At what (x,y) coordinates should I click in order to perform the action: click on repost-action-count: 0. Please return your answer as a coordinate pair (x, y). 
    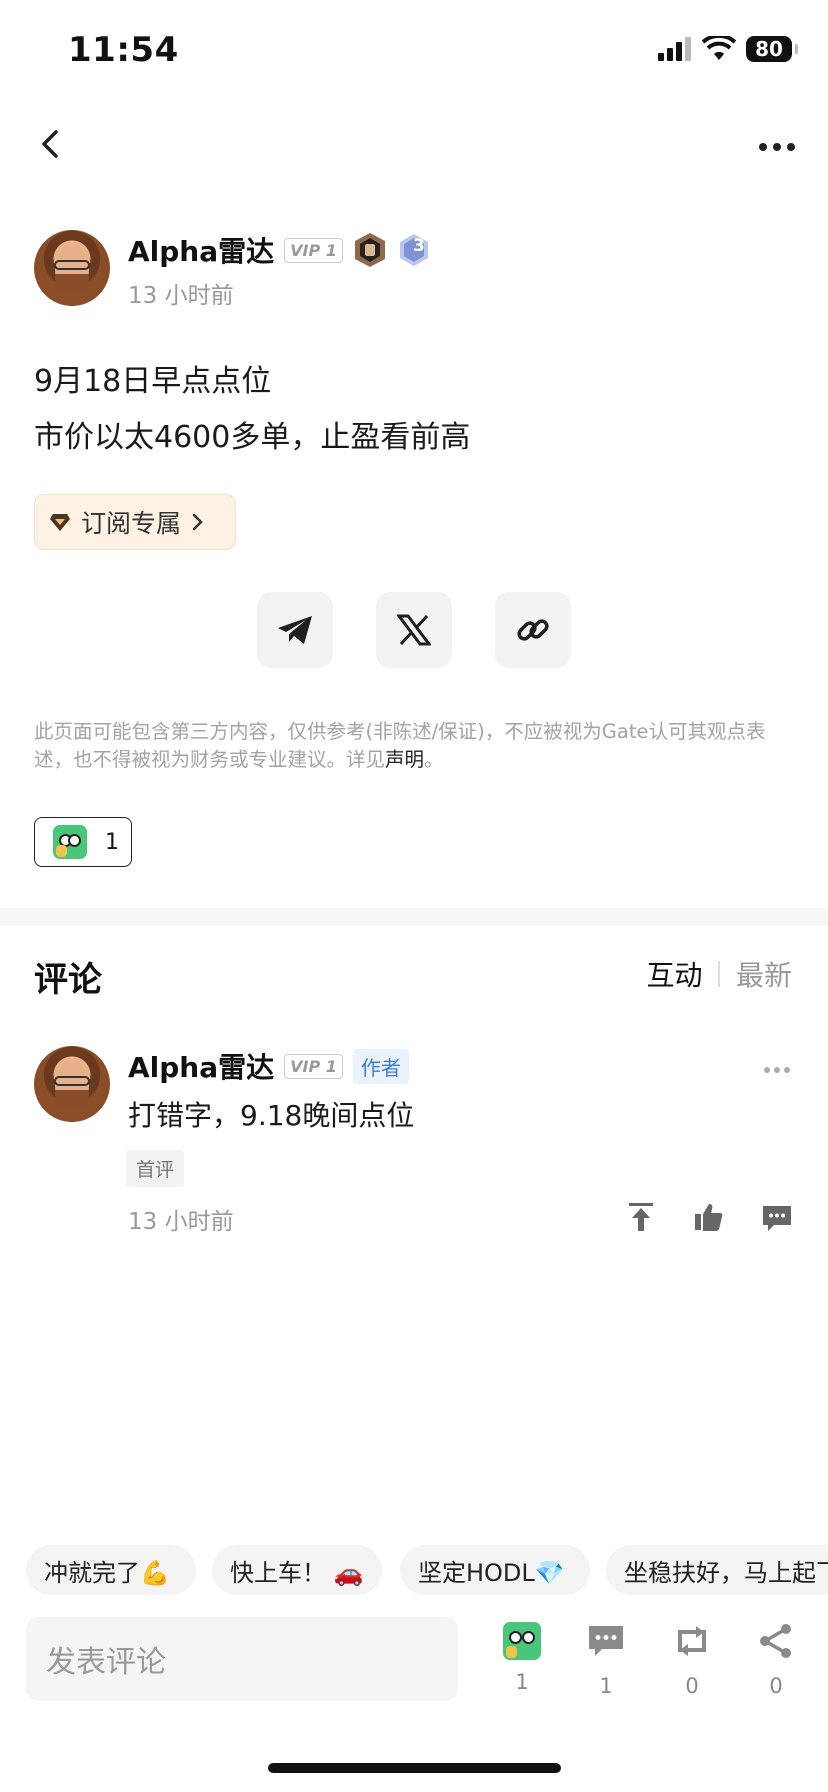
    Looking at the image, I should click on (692, 1686).